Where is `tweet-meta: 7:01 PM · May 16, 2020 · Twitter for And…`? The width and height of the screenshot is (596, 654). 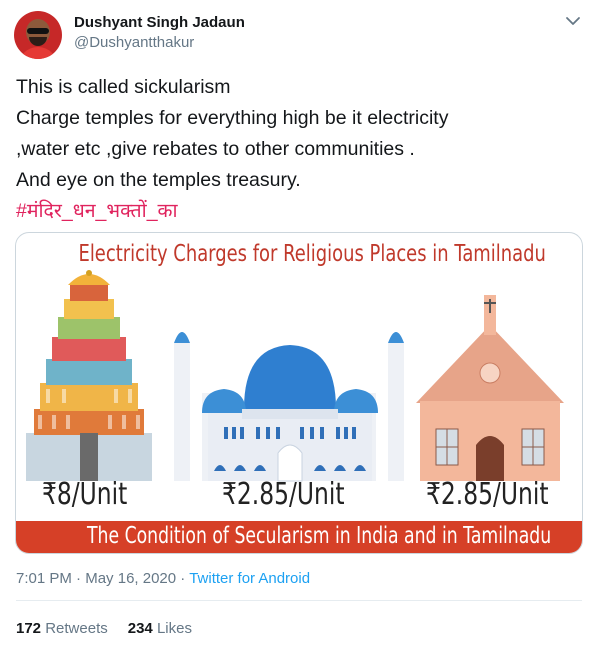 tweet-meta: 7:01 PM · May 16, 2020 · Twitter for And… is located at coordinates (163, 578).